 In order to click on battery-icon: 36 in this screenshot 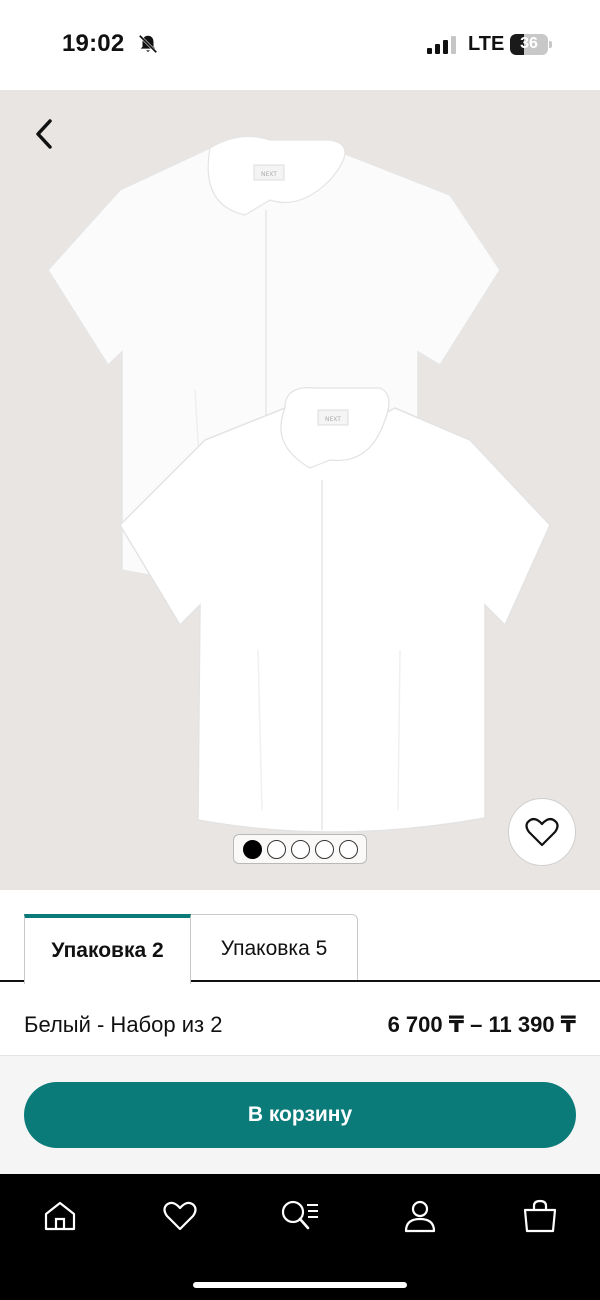, I will do `click(531, 44)`.